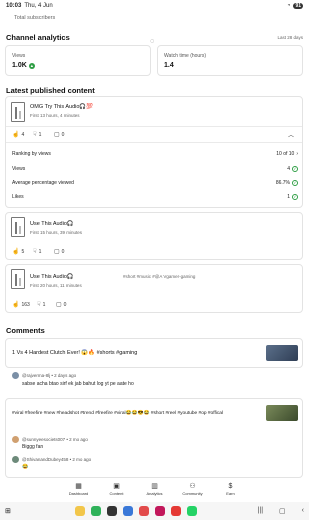 The width and height of the screenshot is (320, 520). What do you see at coordinates (31, 65) in the screenshot?
I see `trend-up-icon: ▲` at bounding box center [31, 65].